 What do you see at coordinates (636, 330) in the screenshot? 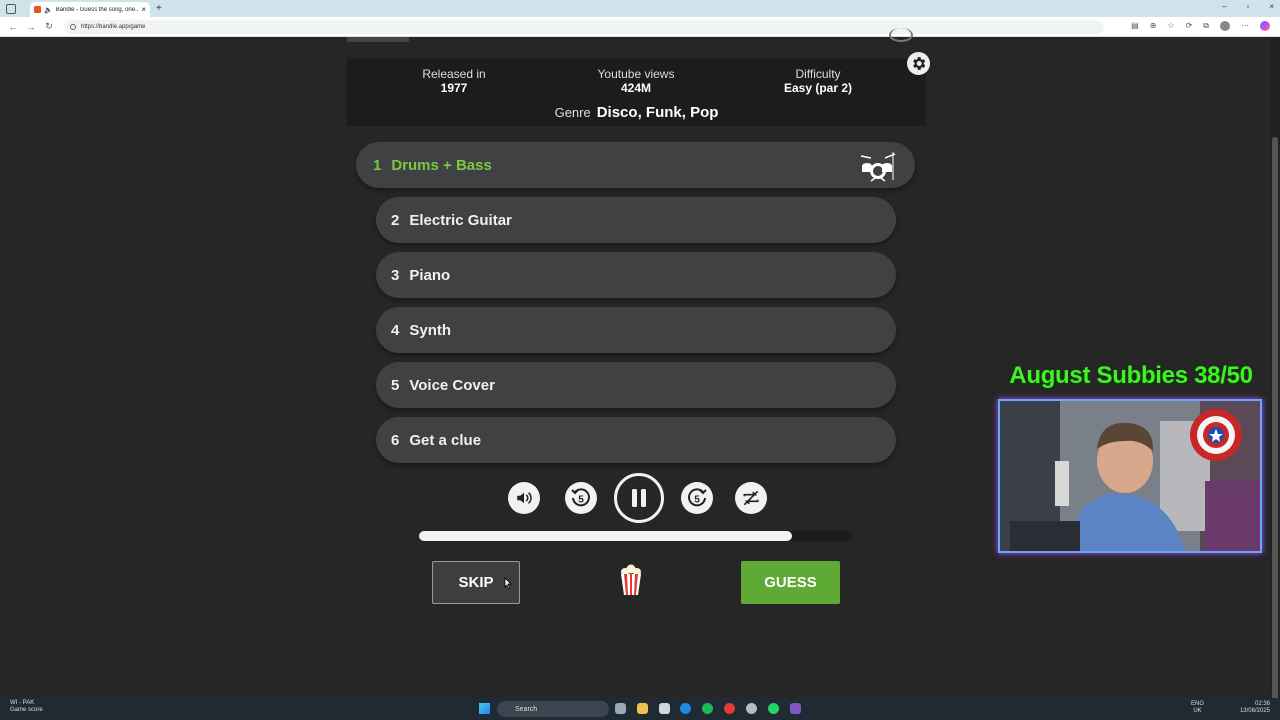
I see `stem-item-4: 4 Synth` at bounding box center [636, 330].